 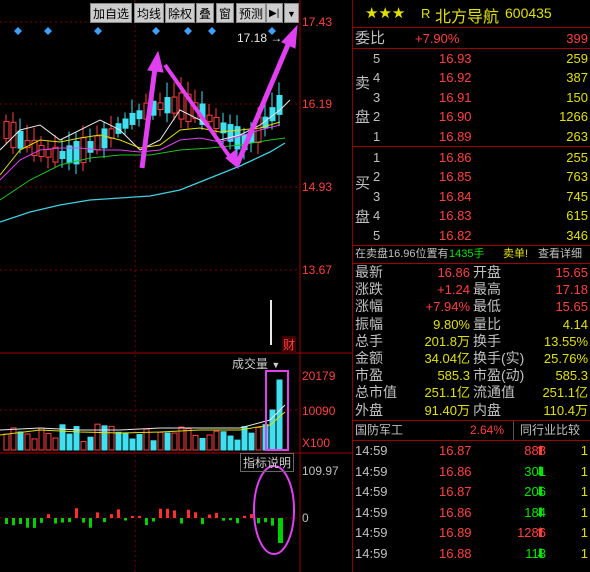 I want to click on view-detail-link: 查看详细, so click(x=560, y=254).